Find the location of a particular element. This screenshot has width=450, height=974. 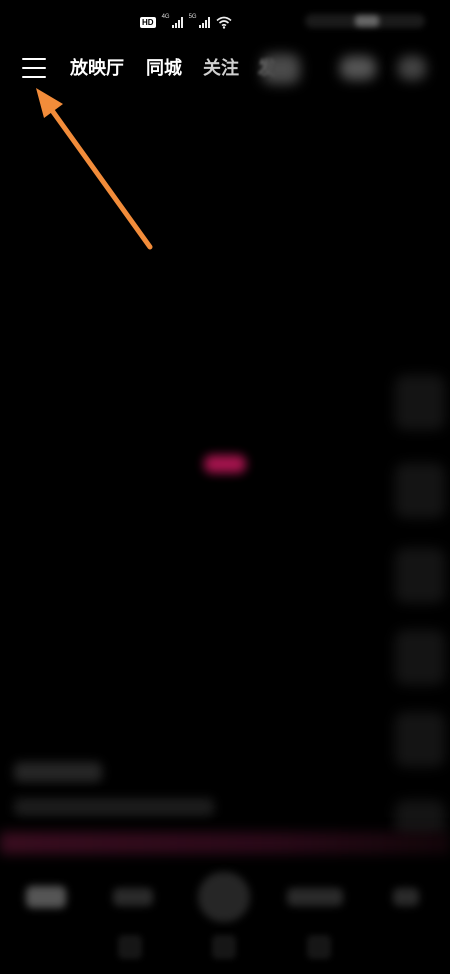

system-back-button is located at coordinates (130, 947).